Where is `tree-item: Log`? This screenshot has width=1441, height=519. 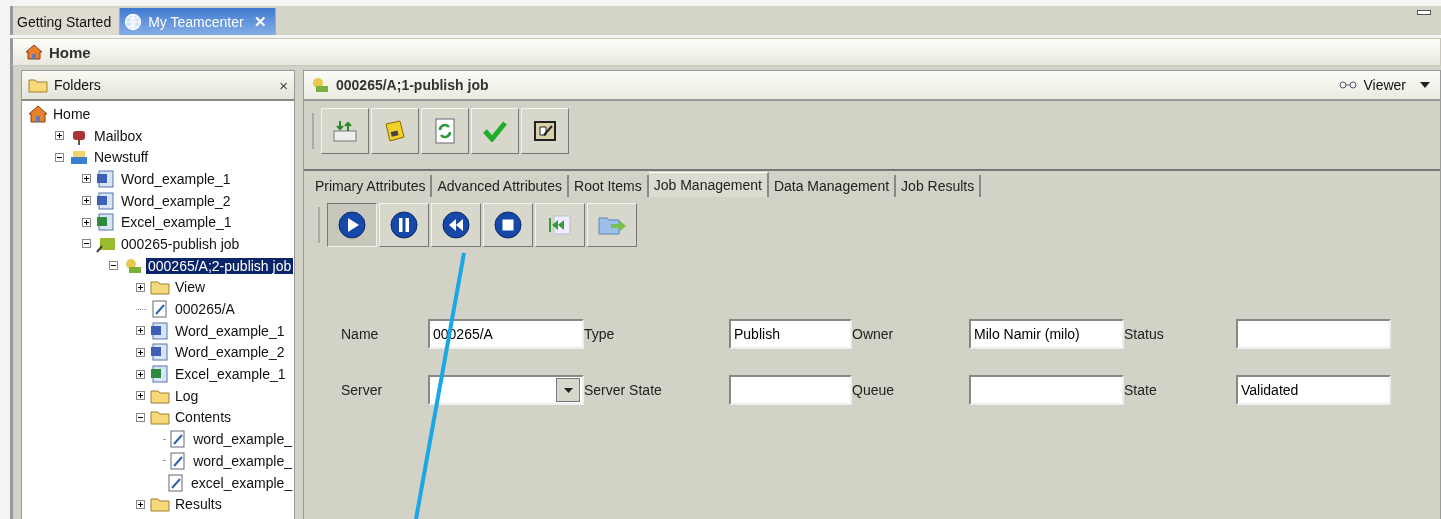 tree-item: Log is located at coordinates (187, 395).